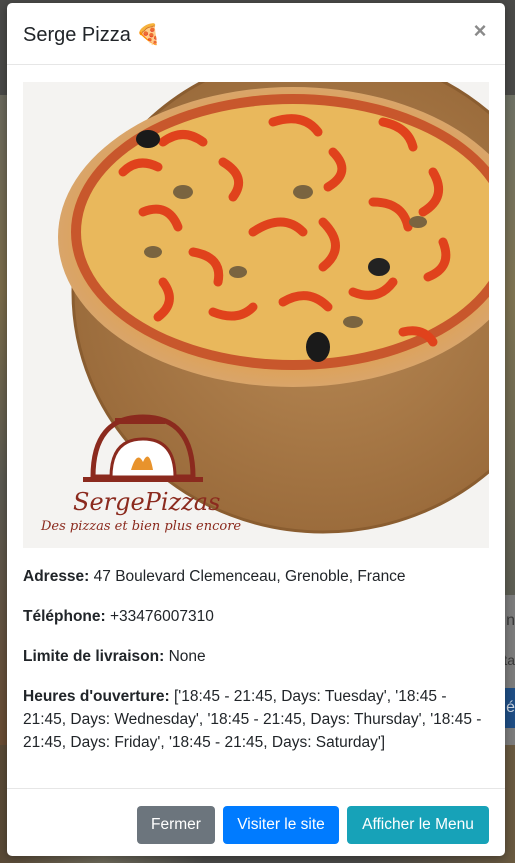  Describe the element at coordinates (94, 656) in the screenshot. I see `delivery-limit-label: Limite de livraison:` at that location.